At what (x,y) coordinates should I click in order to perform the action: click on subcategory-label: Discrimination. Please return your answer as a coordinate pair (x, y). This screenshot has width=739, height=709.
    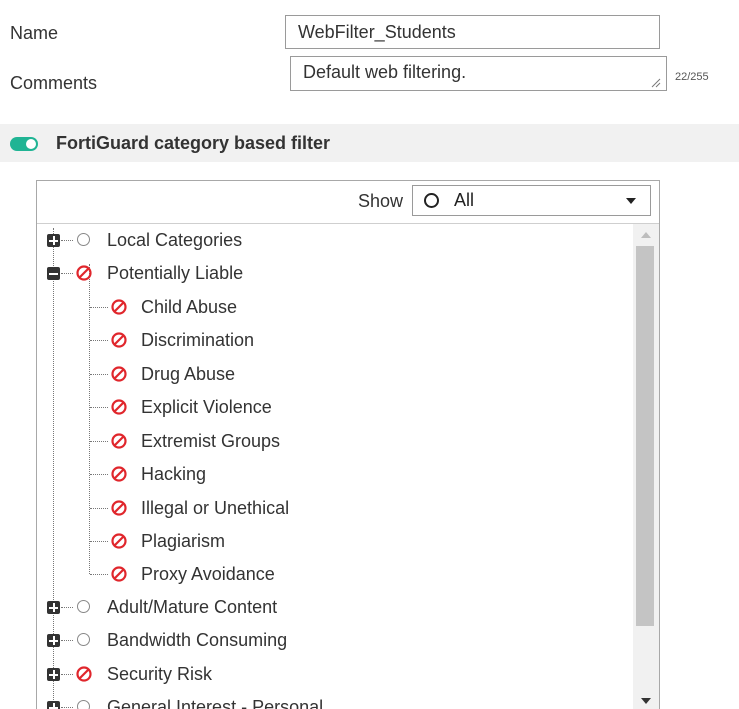
    Looking at the image, I should click on (197, 340).